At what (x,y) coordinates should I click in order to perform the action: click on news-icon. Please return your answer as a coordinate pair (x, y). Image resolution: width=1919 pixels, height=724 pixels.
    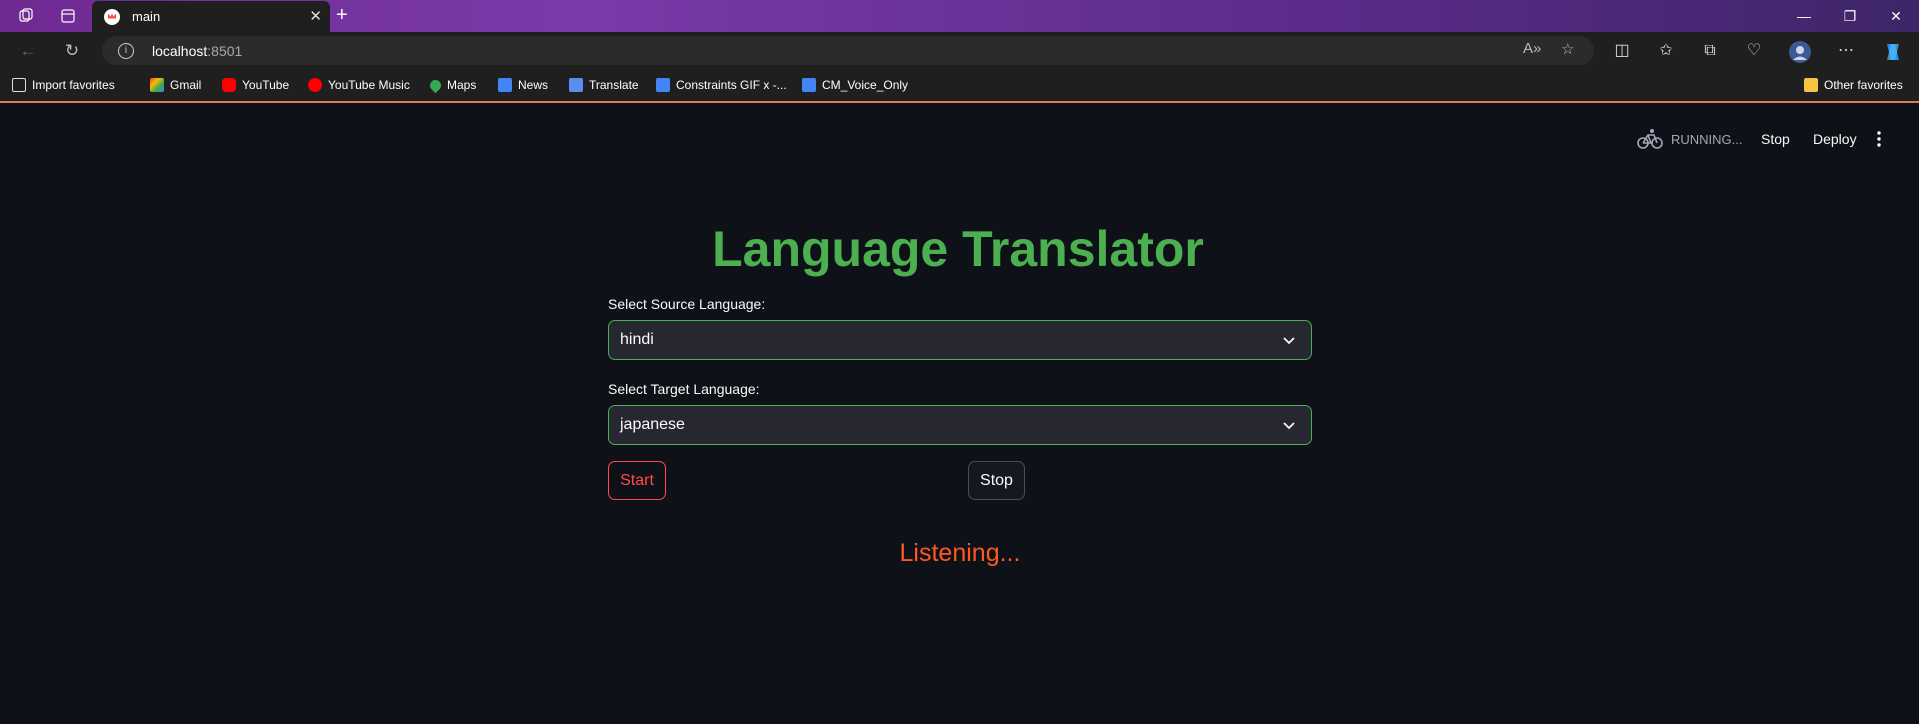
    Looking at the image, I should click on (505, 85).